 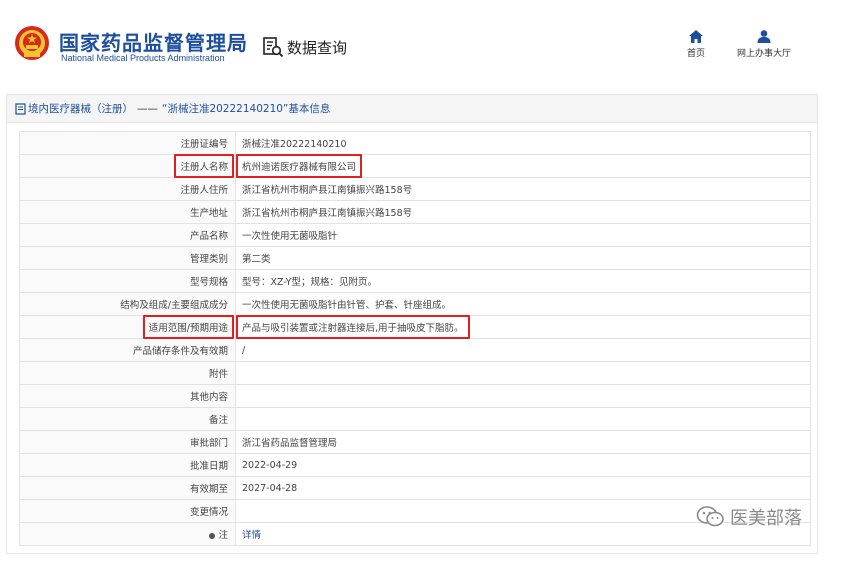 I want to click on document-icon, so click(x=20, y=108).